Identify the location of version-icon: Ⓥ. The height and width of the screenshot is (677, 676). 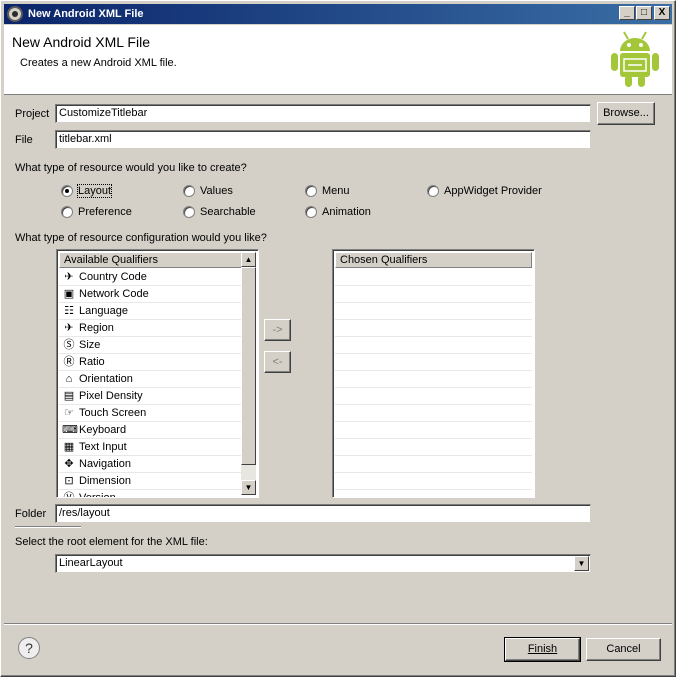
(69, 495).